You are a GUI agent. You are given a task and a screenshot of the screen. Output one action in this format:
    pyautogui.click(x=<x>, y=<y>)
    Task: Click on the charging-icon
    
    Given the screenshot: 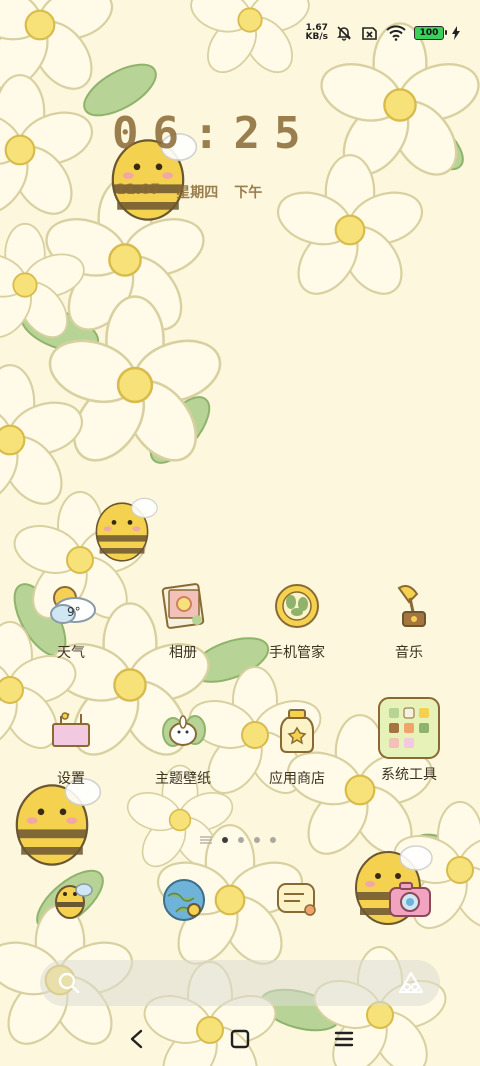 What is the action you would take?
    pyautogui.click(x=456, y=33)
    